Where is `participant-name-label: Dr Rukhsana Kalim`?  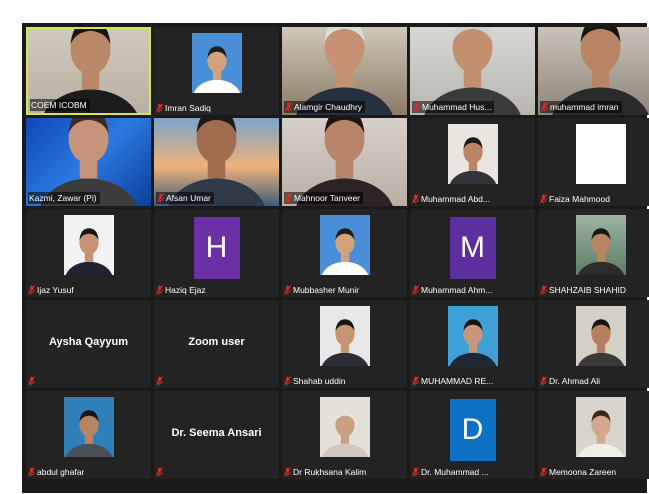 participant-name-label: Dr Rukhsana Kalim is located at coordinates (325, 472).